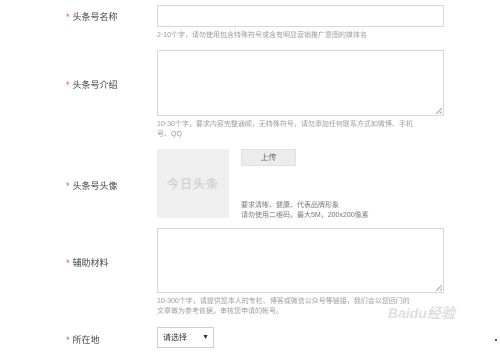  Describe the element at coordinates (300, 83) in the screenshot. I see `intro-textarea` at that location.